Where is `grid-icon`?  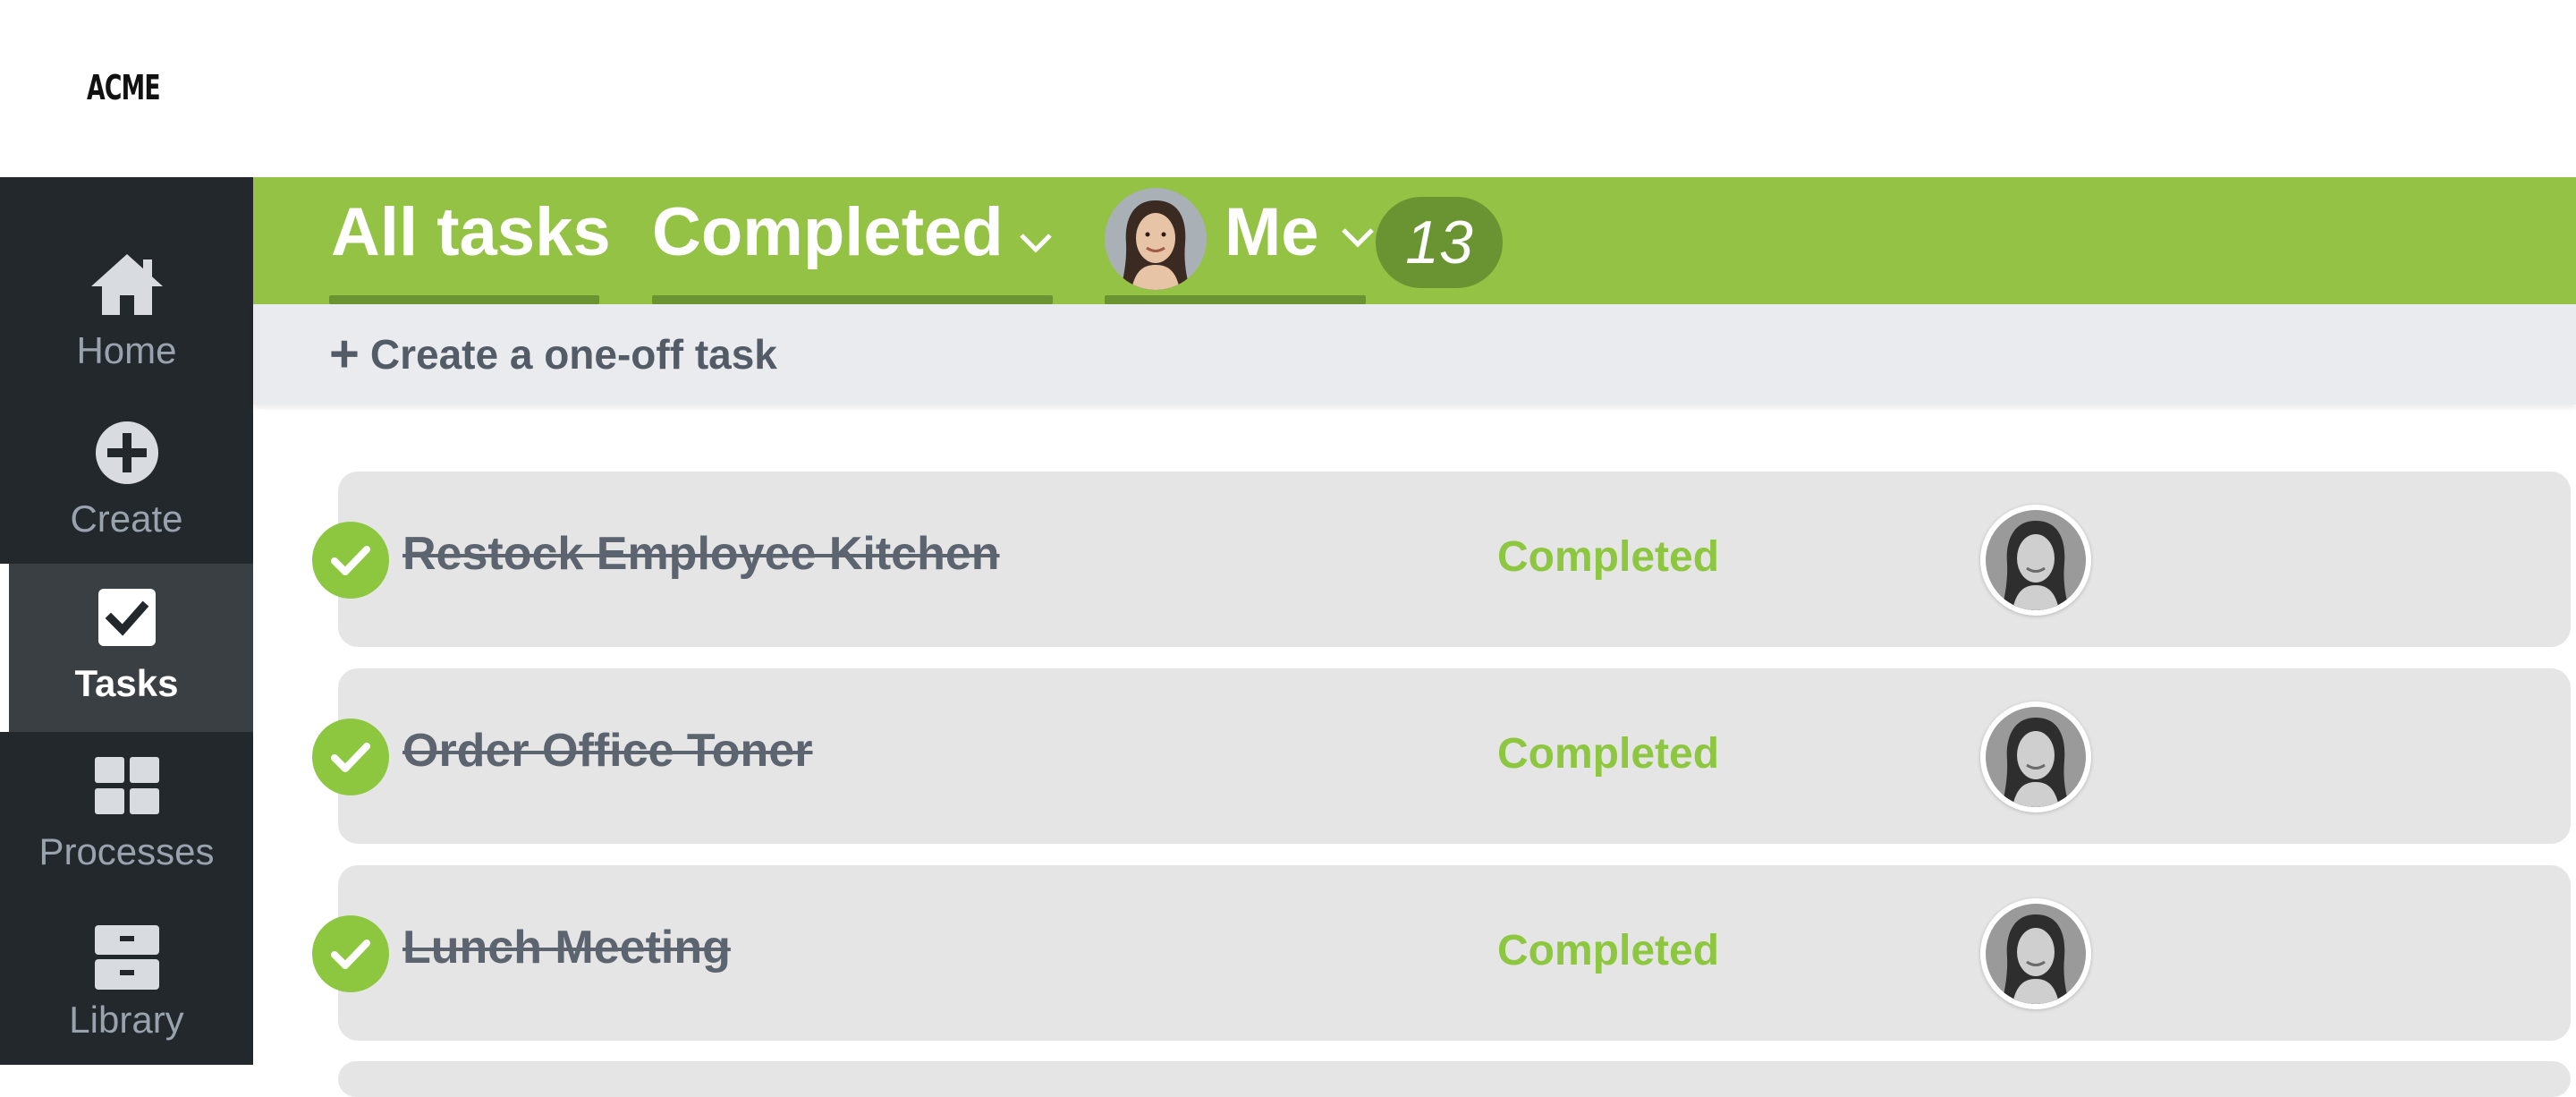
grid-icon is located at coordinates (126, 788).